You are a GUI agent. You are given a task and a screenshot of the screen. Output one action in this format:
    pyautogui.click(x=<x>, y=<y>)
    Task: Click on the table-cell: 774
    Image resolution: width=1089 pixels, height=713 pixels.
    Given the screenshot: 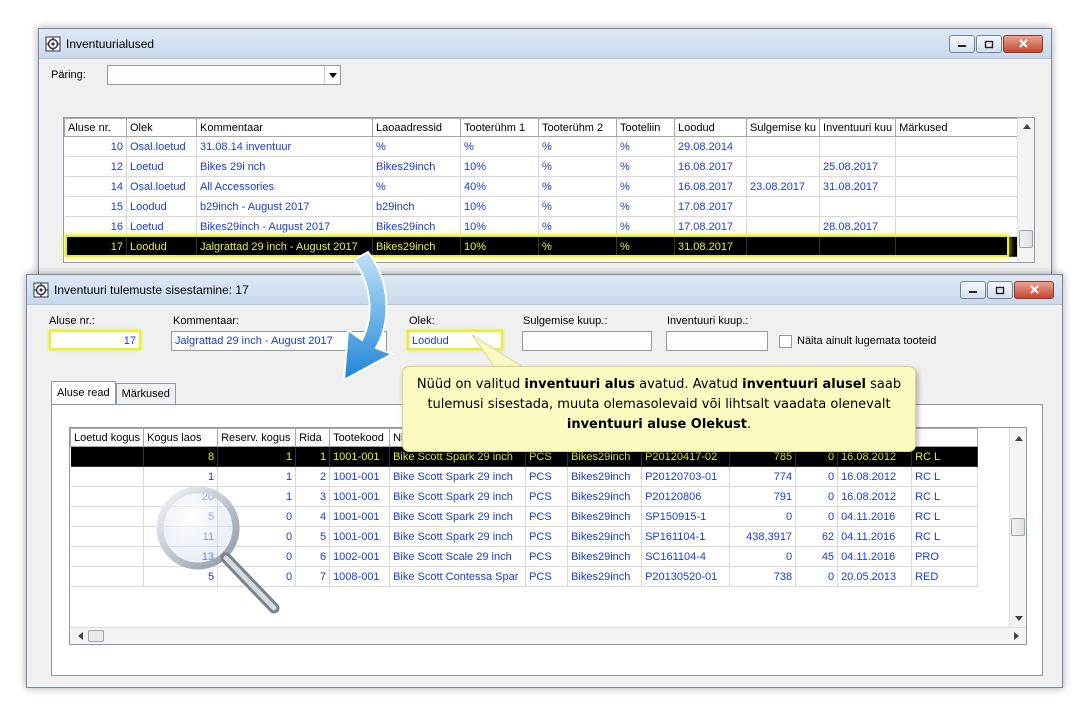 What is the action you would take?
    pyautogui.click(x=763, y=476)
    